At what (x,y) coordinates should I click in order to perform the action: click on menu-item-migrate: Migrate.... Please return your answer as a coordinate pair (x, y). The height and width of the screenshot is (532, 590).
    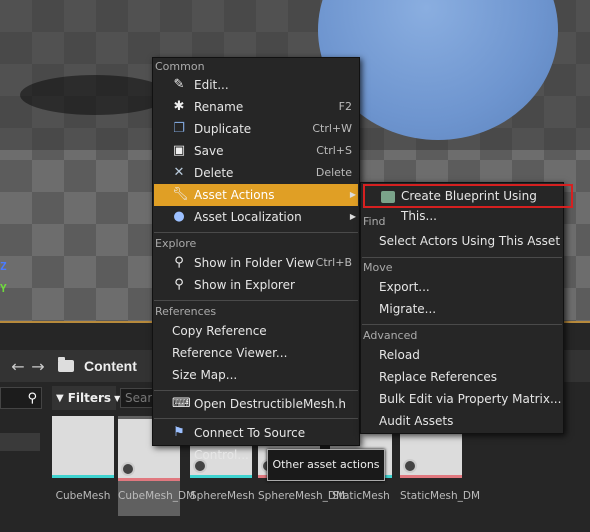
    Looking at the image, I should click on (462, 309).